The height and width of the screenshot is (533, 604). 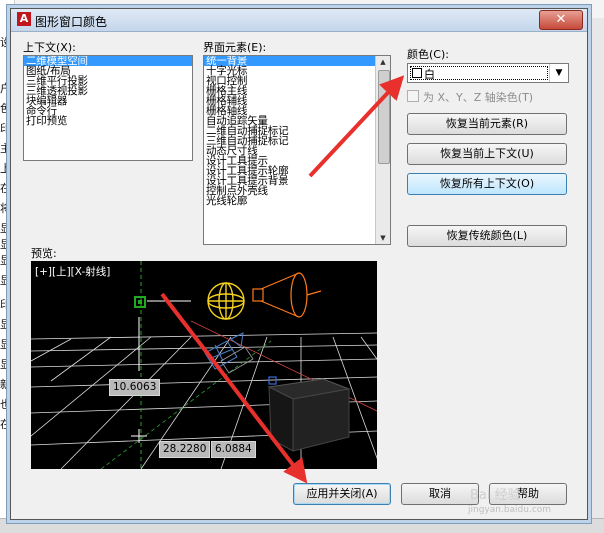 I want to click on camera-icon, so click(x=224, y=351).